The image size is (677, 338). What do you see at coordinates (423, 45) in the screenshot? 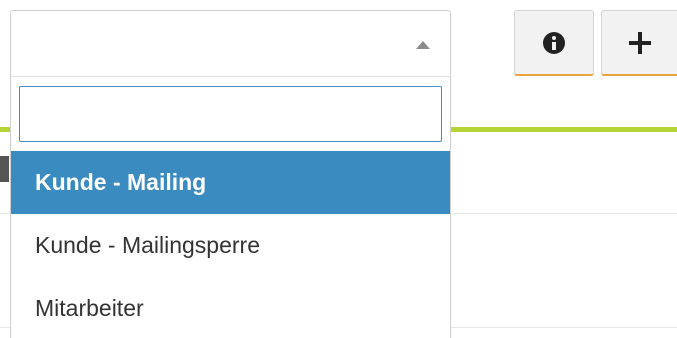
I see `caret-up-icon` at bounding box center [423, 45].